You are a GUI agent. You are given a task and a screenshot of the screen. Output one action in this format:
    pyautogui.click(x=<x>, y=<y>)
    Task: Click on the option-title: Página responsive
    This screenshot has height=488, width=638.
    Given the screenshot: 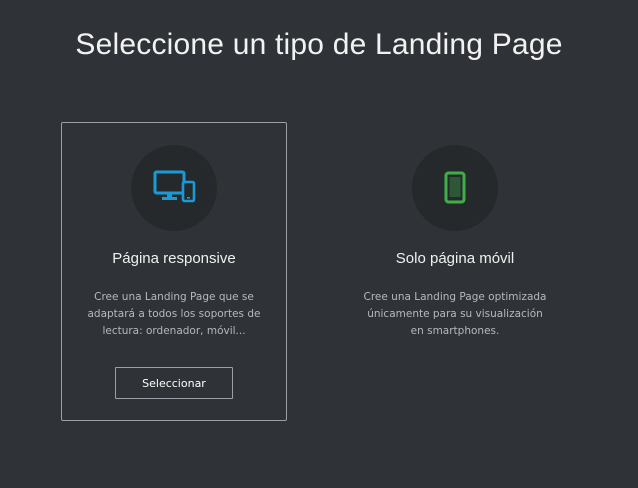 What is the action you would take?
    pyautogui.click(x=174, y=258)
    